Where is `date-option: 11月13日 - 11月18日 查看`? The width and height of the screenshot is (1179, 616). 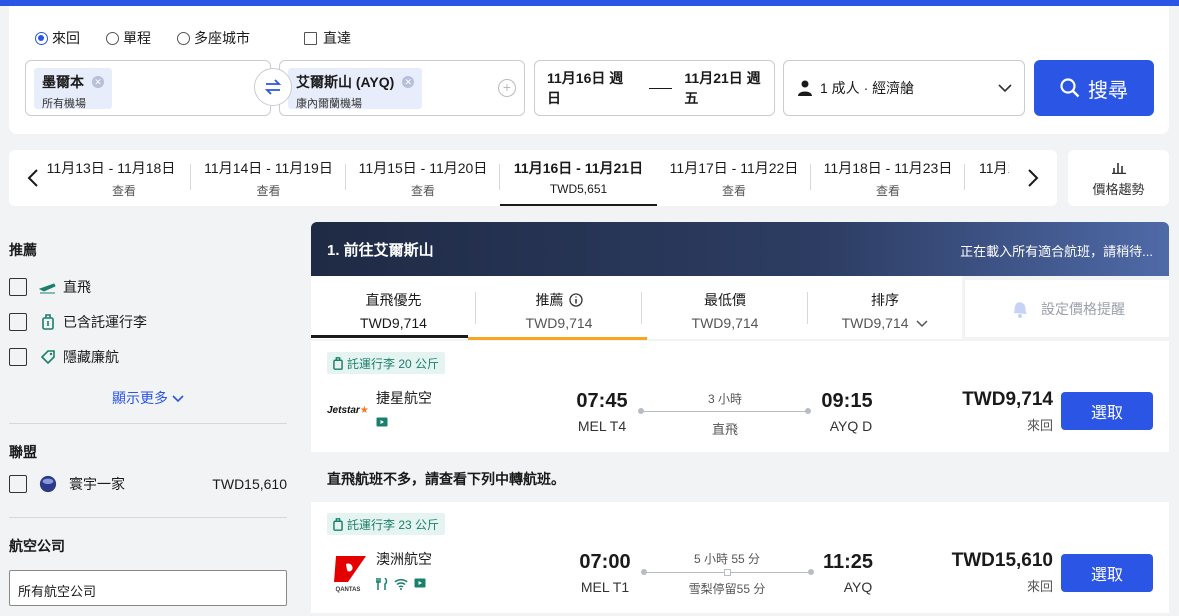
date-option: 11月13日 - 11月18日 查看 is located at coordinates (119, 178).